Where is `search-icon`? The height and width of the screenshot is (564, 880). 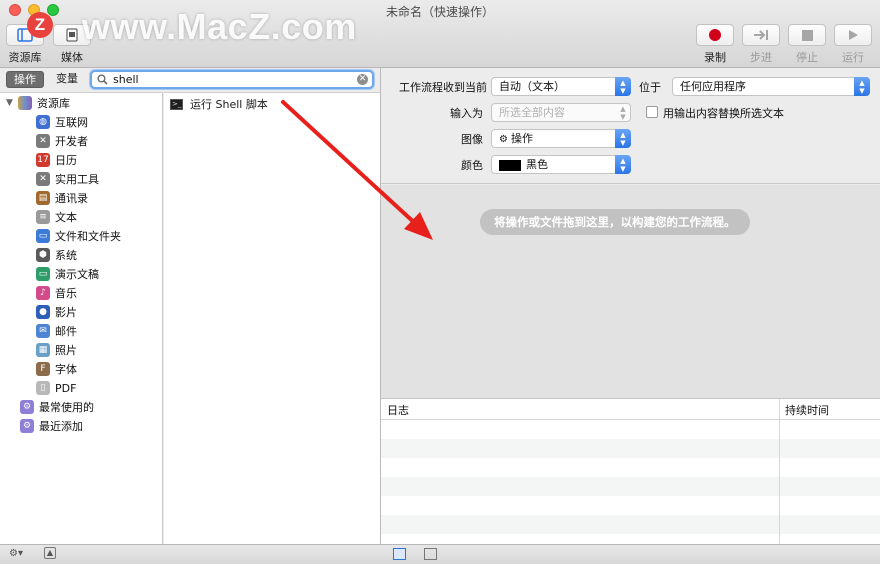 search-icon is located at coordinates (102, 79).